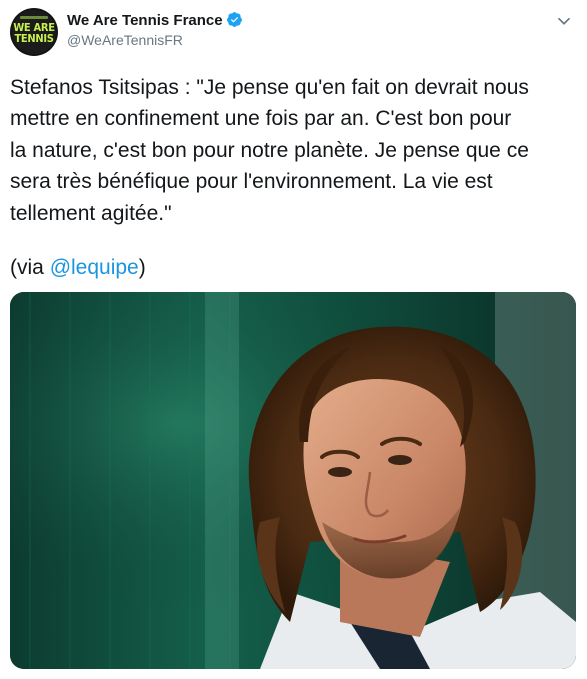  I want to click on avatar-tagline-logo, so click(34, 17).